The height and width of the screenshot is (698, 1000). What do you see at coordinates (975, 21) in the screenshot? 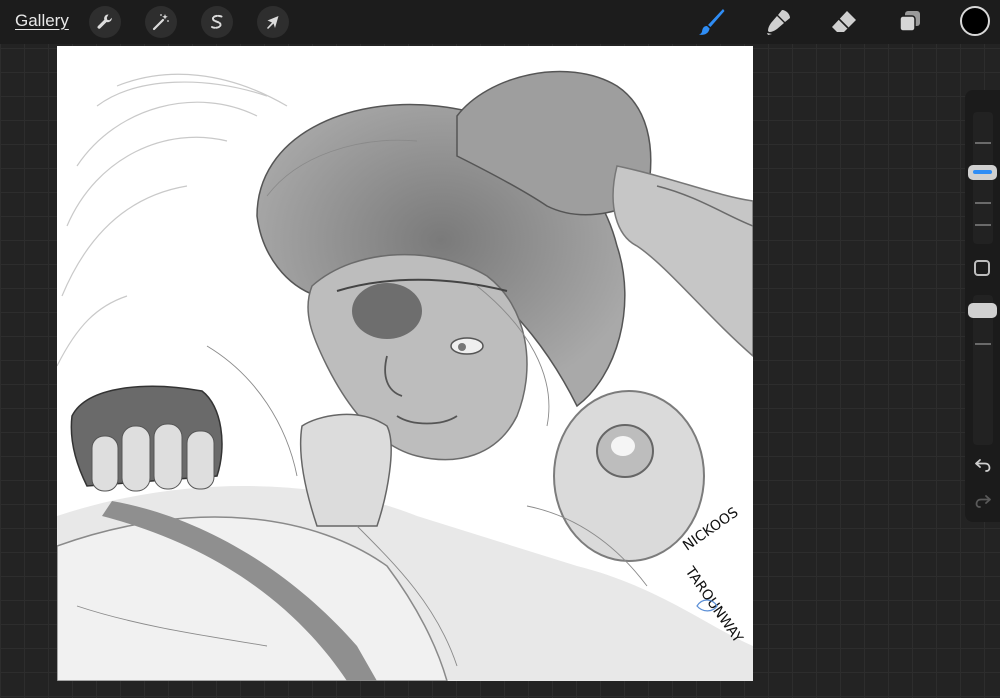
I see `color-picker-button` at bounding box center [975, 21].